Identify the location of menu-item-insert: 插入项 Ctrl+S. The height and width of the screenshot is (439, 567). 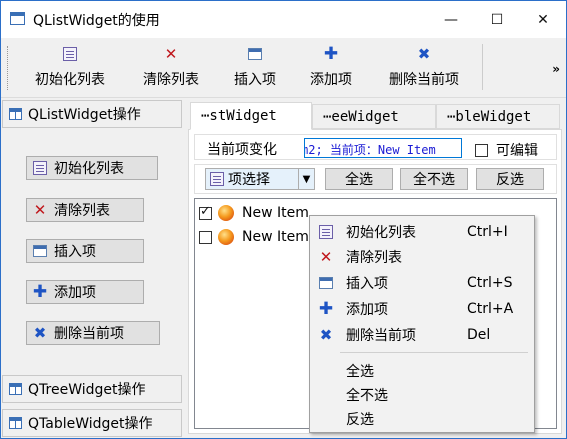
(422, 283).